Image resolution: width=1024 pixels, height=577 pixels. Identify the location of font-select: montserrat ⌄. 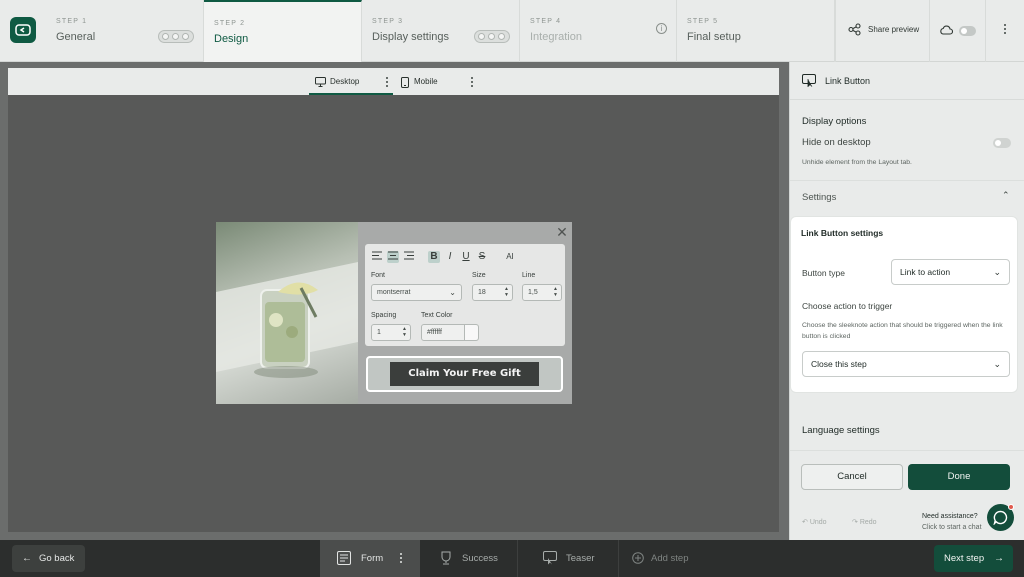
(416, 292).